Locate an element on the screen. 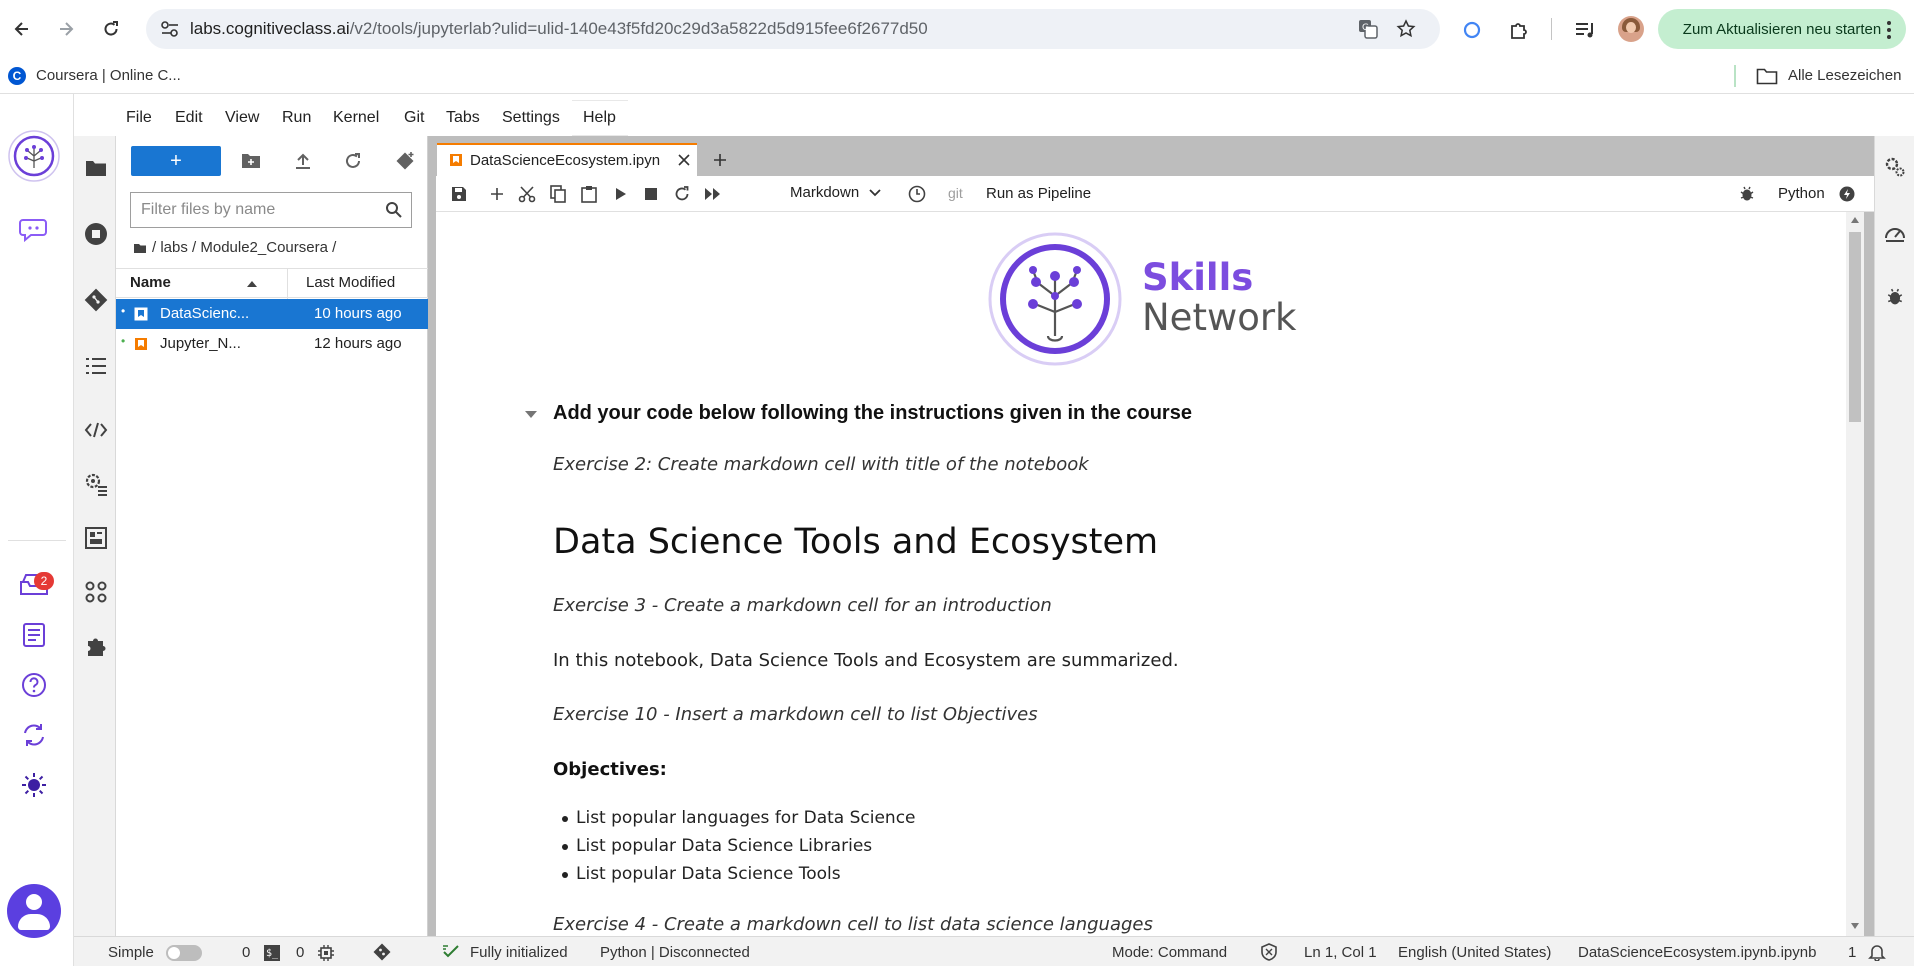 This screenshot has height=966, width=1914. file-row: • DataScienc... 10 hours ago is located at coordinates (272, 314).